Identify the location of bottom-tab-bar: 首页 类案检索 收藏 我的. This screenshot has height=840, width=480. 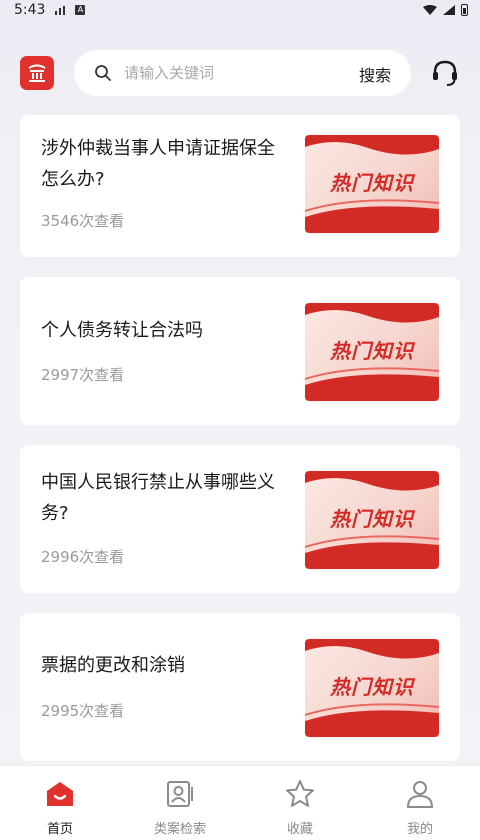
(240, 802).